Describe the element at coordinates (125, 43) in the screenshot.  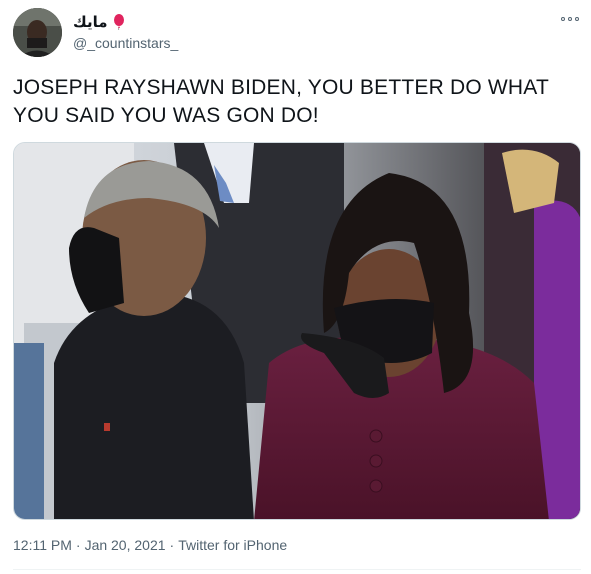
I see `handle: @_countinstars_` at that location.